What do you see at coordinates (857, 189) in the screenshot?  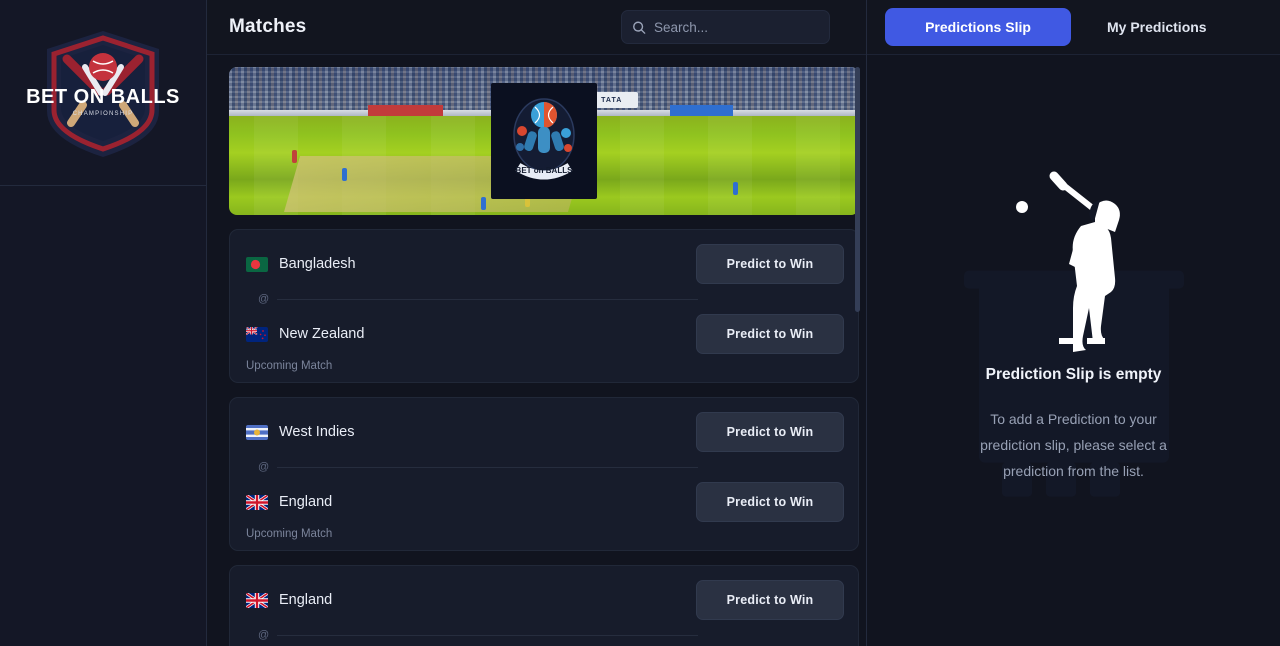 I see `vertical-scrollbar` at bounding box center [857, 189].